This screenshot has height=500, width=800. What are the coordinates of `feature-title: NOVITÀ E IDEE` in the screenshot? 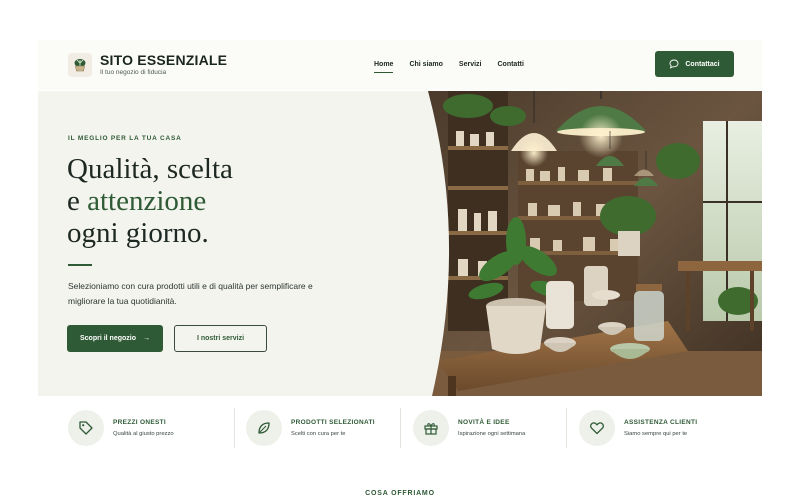 It's located at (484, 422).